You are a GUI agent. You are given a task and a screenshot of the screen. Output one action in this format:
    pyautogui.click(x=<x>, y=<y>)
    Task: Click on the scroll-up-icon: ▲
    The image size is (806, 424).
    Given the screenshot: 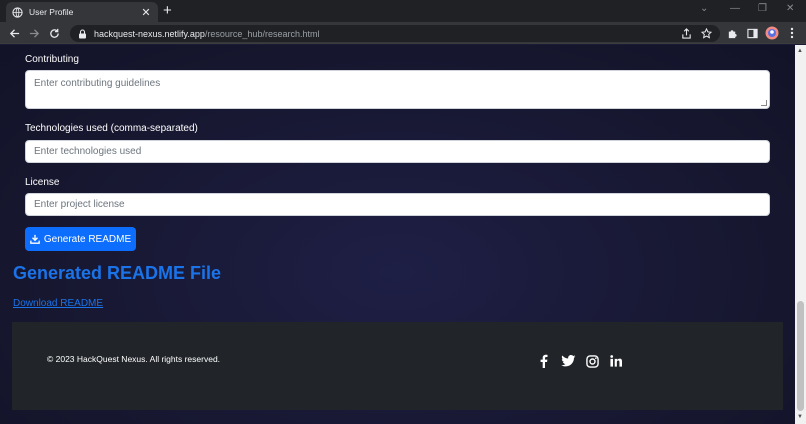 What is the action you would take?
    pyautogui.click(x=800, y=51)
    